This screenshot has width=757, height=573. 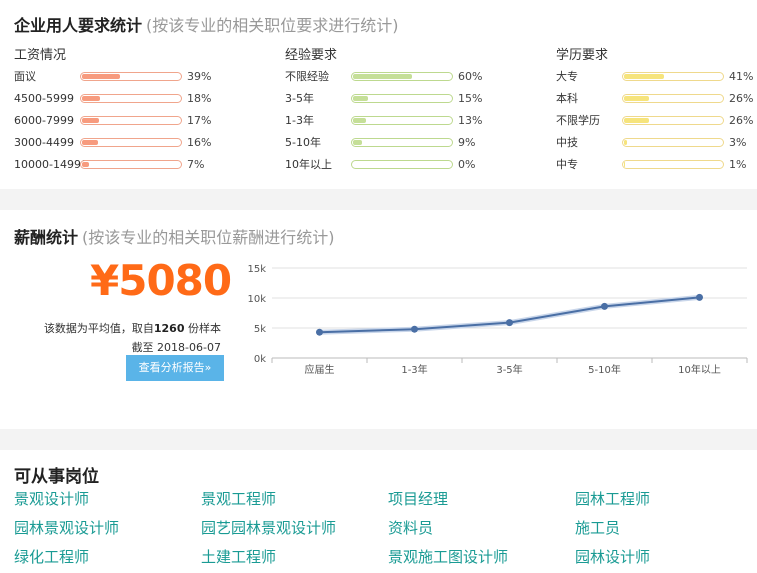 I want to click on job-link: 园林景观设计师, so click(x=66, y=527).